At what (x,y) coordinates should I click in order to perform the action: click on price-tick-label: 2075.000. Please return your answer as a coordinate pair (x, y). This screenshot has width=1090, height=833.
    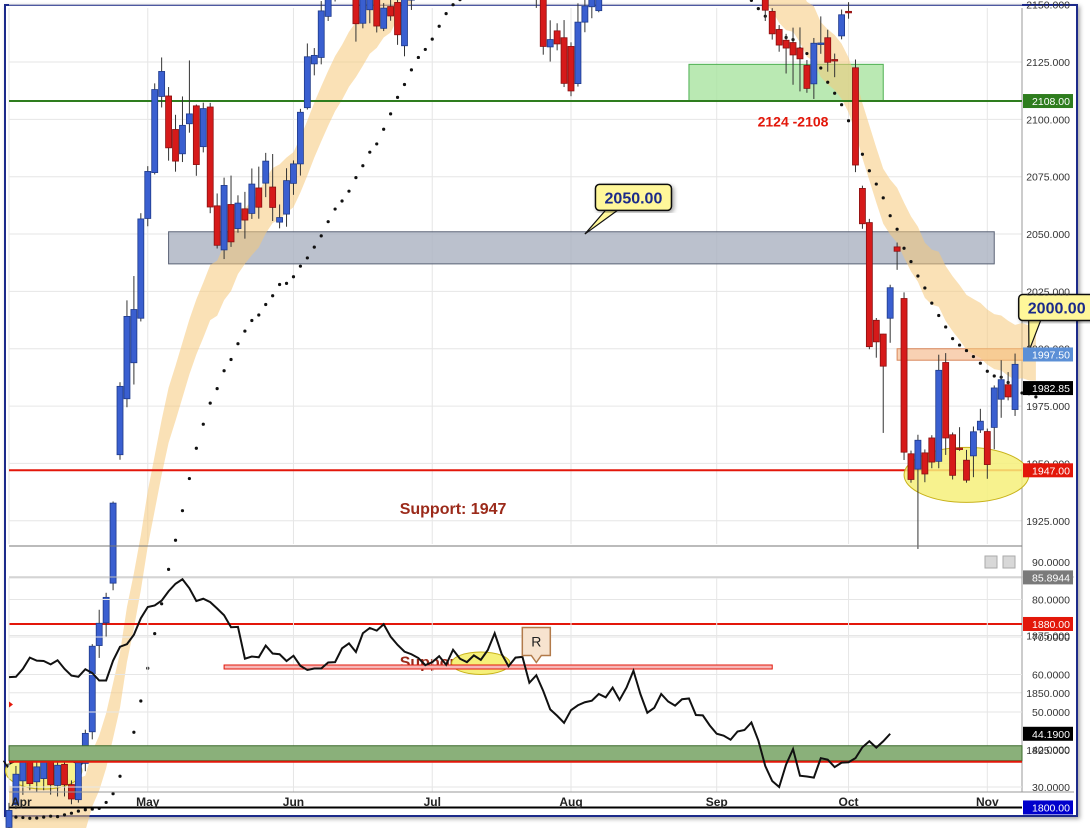
    Looking at the image, I should click on (1048, 178).